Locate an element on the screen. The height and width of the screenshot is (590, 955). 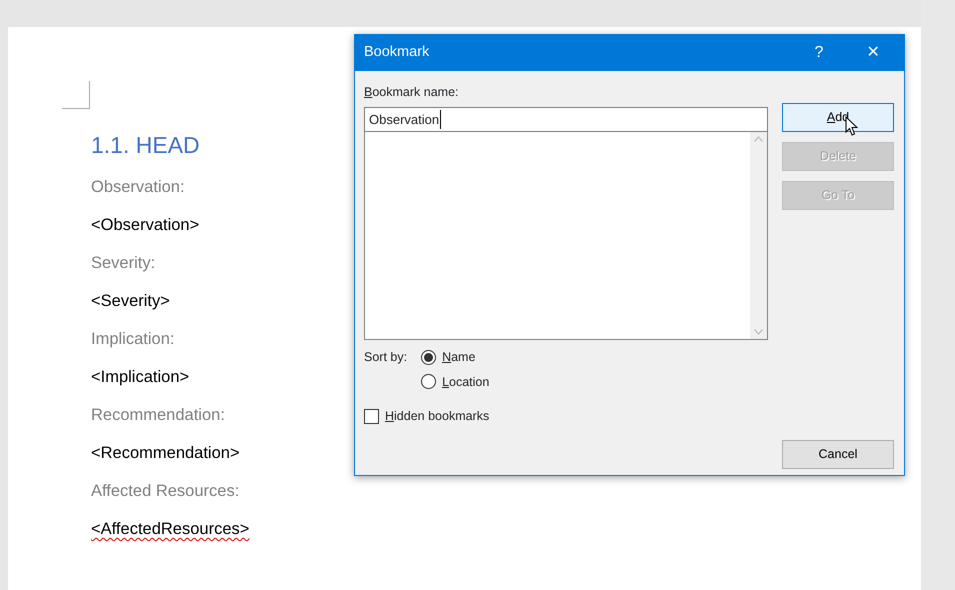
field-value: <Implication> is located at coordinates (140, 377).